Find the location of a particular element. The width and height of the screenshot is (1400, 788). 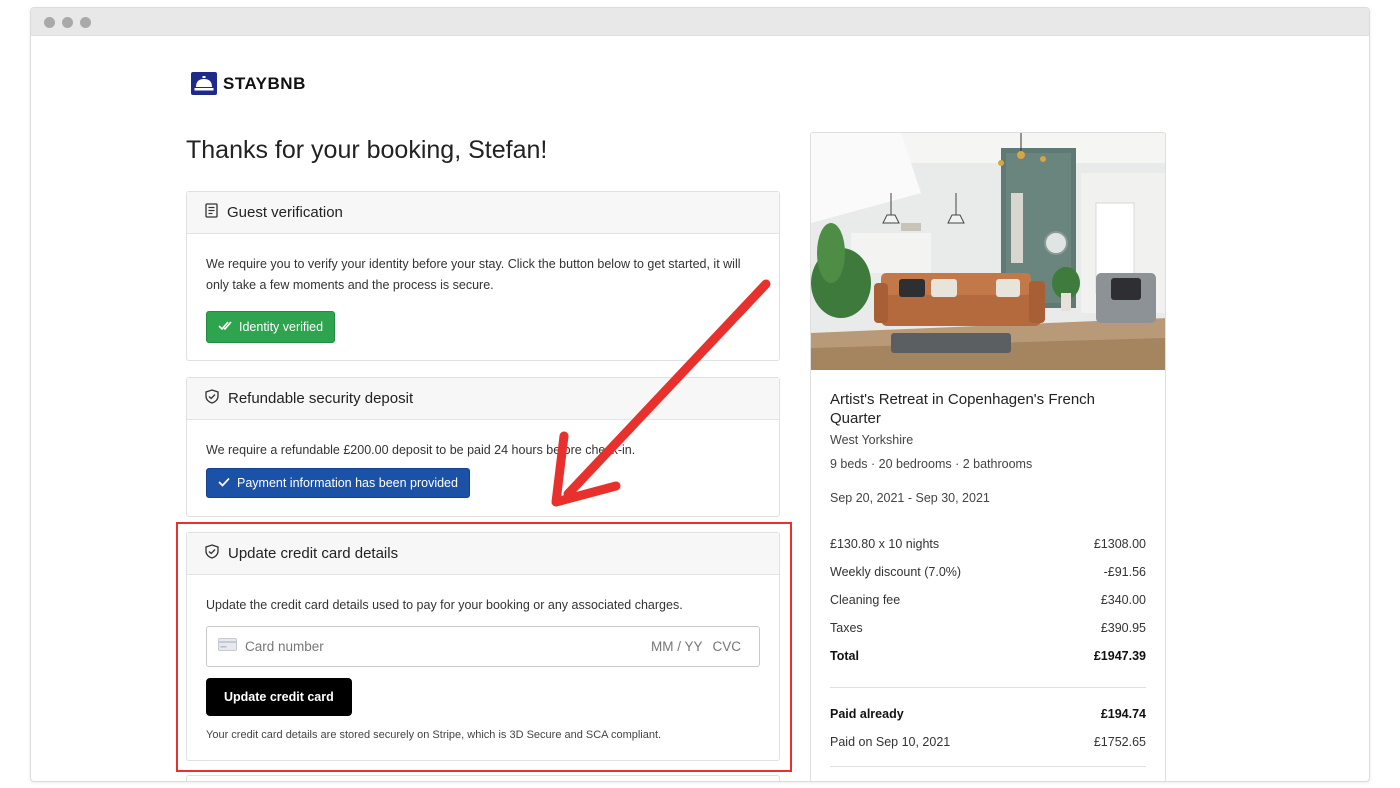

paid-label: Paid already is located at coordinates (867, 714).